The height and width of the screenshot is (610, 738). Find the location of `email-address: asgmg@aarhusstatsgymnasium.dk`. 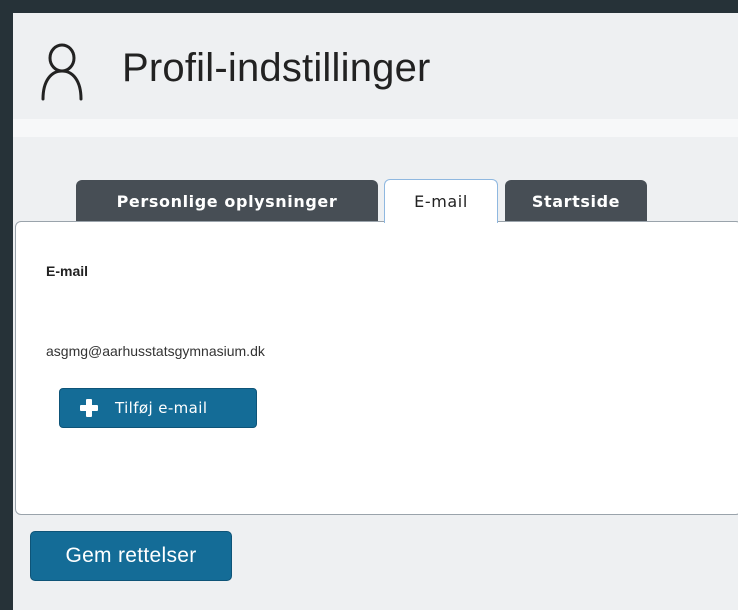

email-address: asgmg@aarhusstatsgymnasium.dk is located at coordinates (155, 351).